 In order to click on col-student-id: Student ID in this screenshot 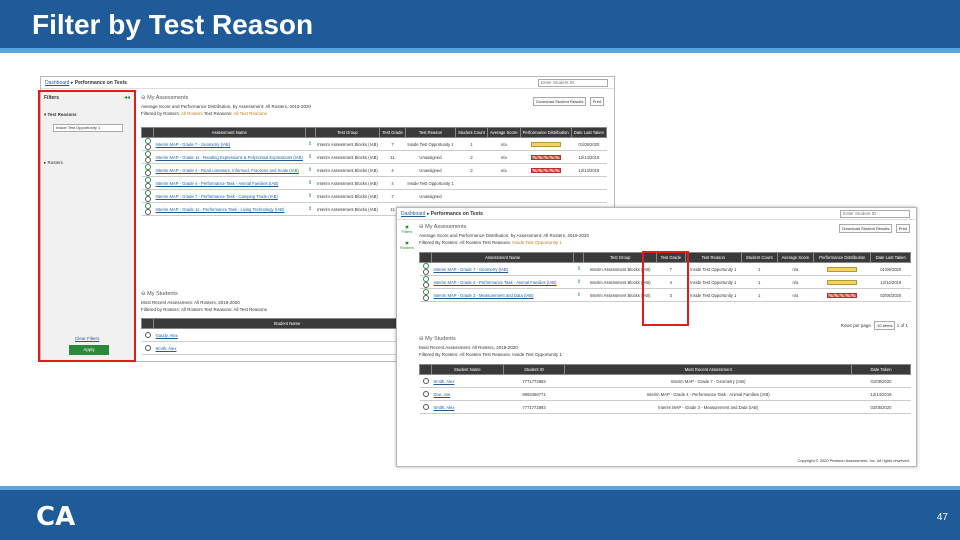, I will do `click(534, 369)`.